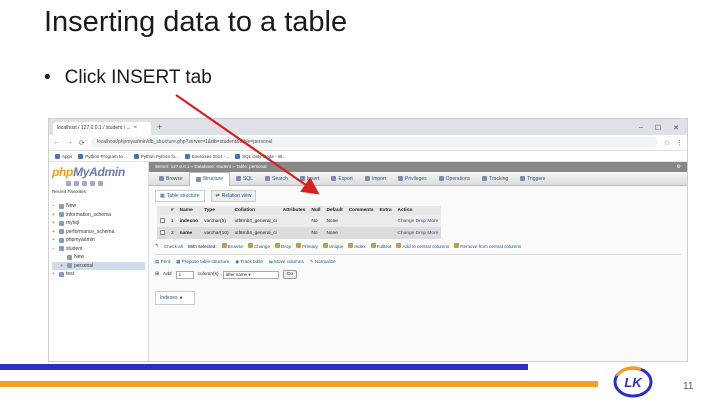 This screenshot has height=405, width=720. I want to click on tab-privileges: Privileges, so click(412, 179).